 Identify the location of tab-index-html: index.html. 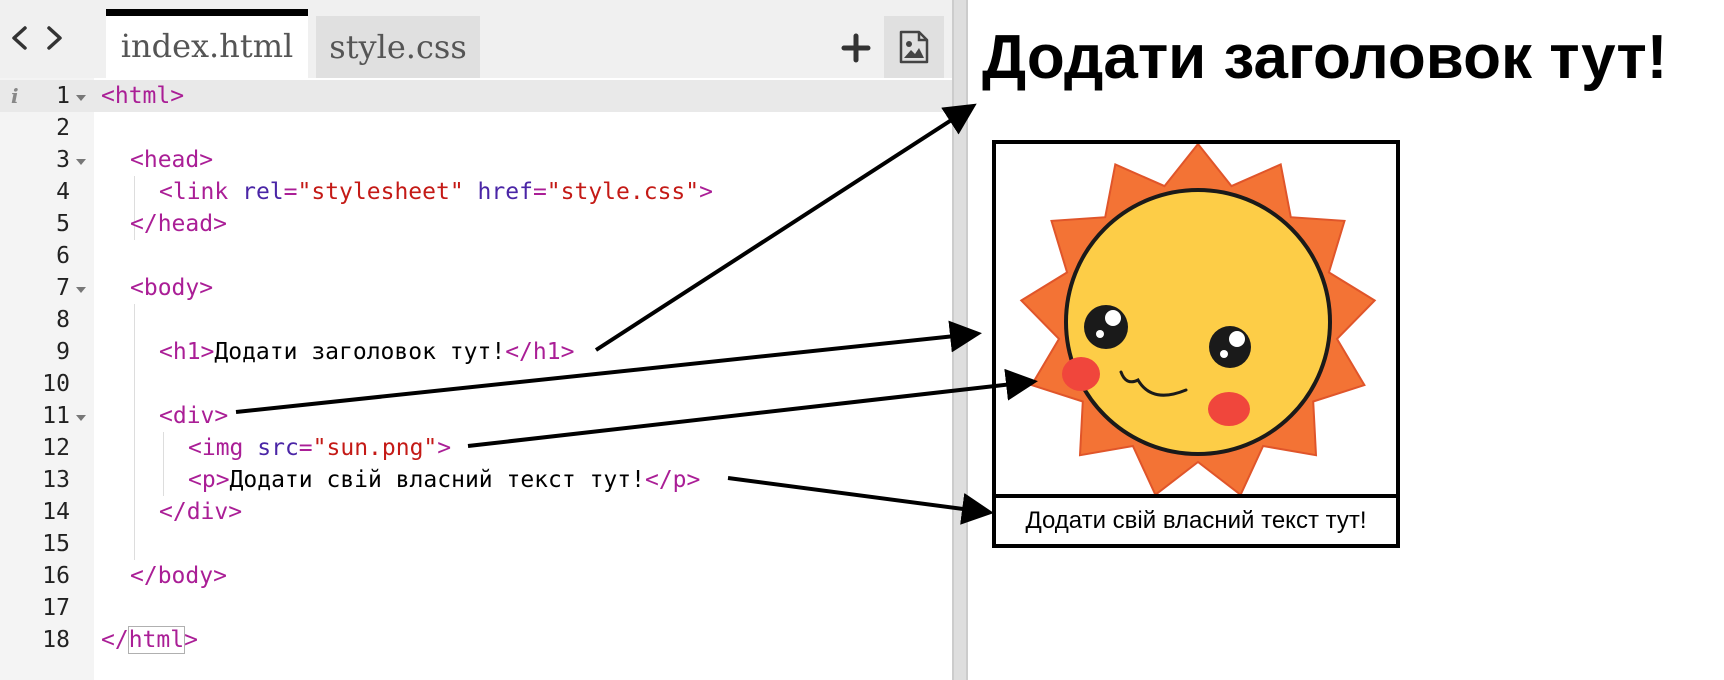
(207, 43).